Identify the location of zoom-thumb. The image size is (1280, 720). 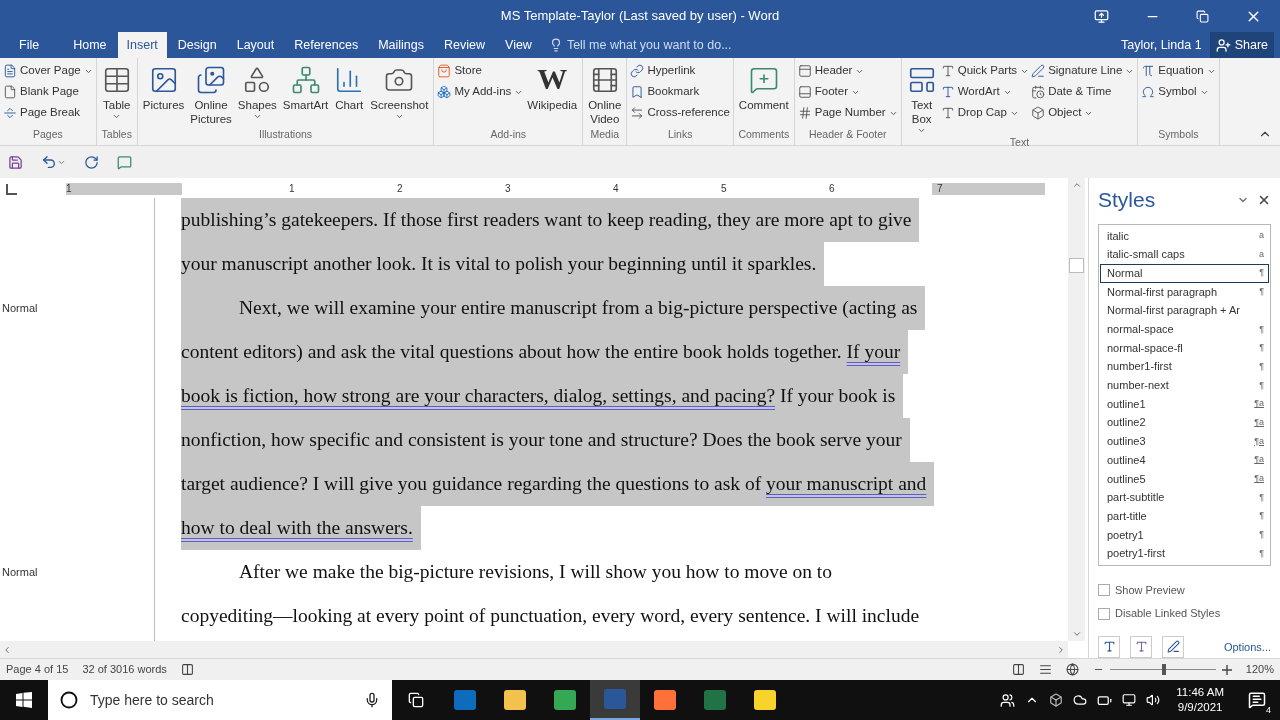
(1163, 669).